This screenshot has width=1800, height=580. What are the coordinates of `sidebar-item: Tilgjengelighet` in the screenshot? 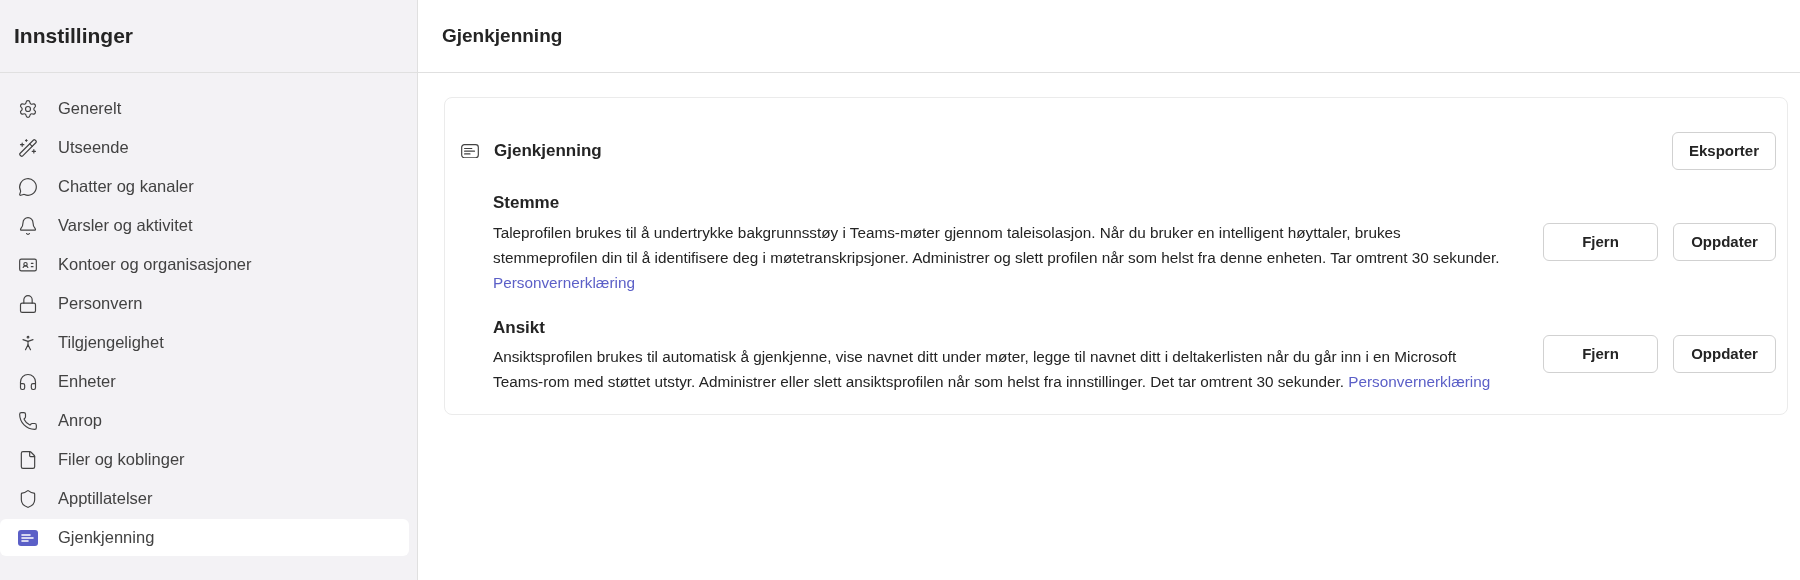 It's located at (204, 342).